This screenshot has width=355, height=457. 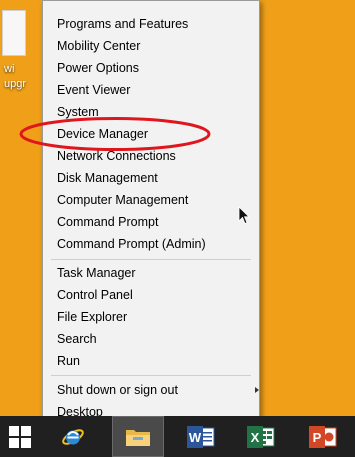 I want to click on menu-item-event-viewer: Event Viewer, so click(x=157, y=90).